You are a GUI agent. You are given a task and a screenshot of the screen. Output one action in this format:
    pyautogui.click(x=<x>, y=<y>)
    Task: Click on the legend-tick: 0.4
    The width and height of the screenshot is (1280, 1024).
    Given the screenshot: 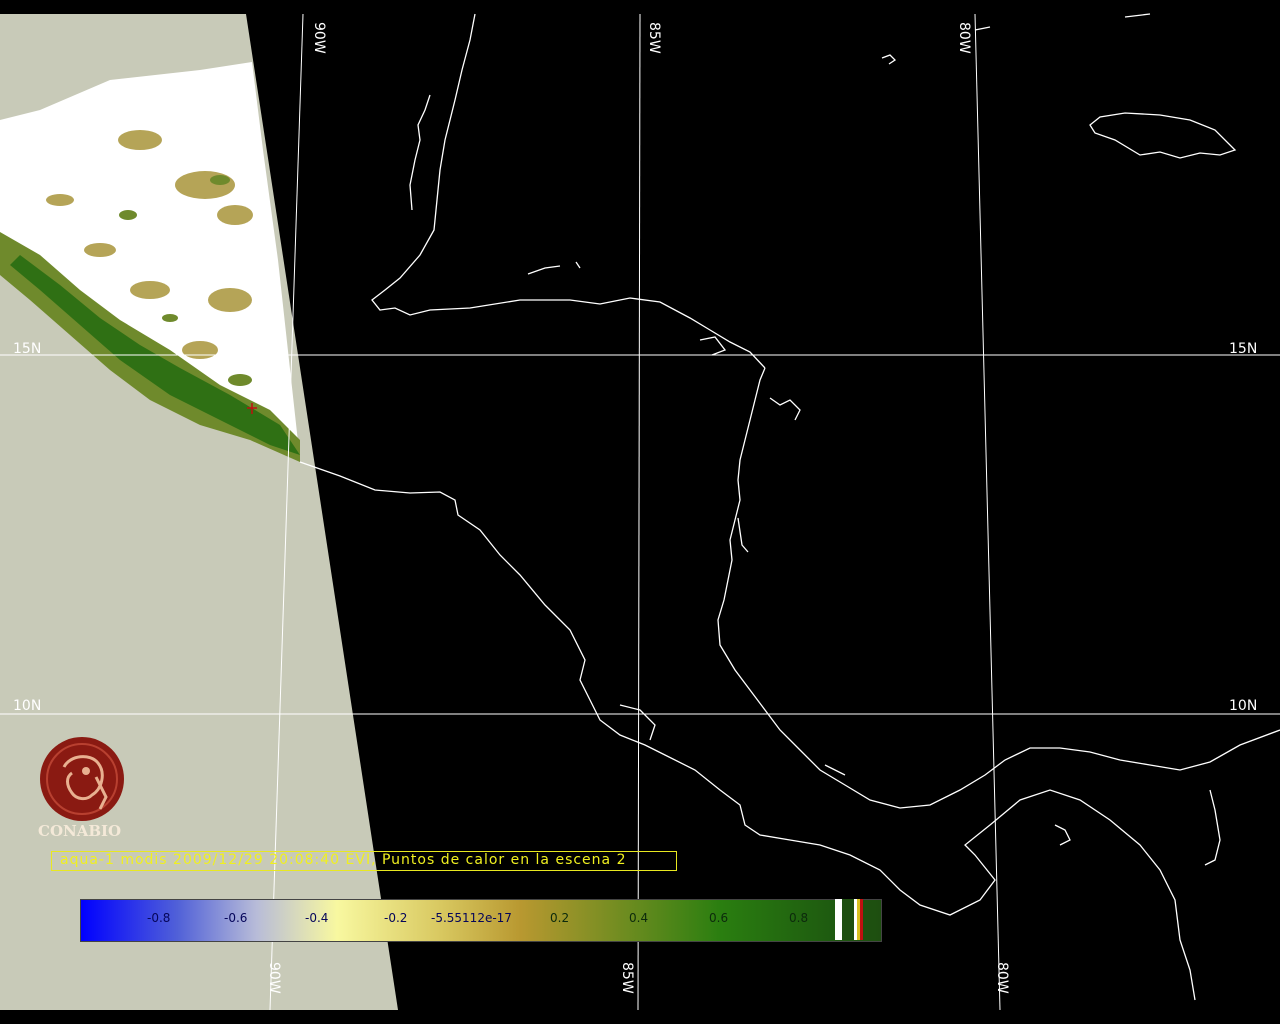 What is the action you would take?
    pyautogui.click(x=639, y=918)
    